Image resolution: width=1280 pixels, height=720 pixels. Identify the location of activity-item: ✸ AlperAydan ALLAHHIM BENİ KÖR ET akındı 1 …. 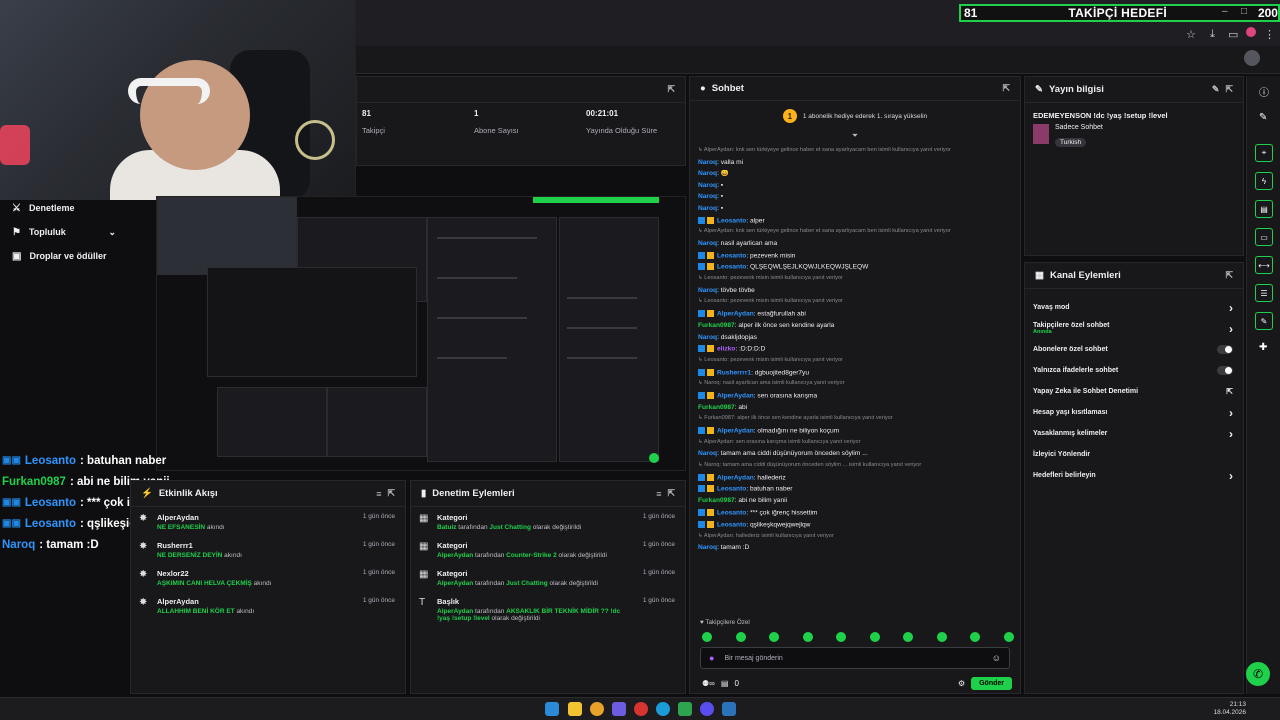
(268, 605).